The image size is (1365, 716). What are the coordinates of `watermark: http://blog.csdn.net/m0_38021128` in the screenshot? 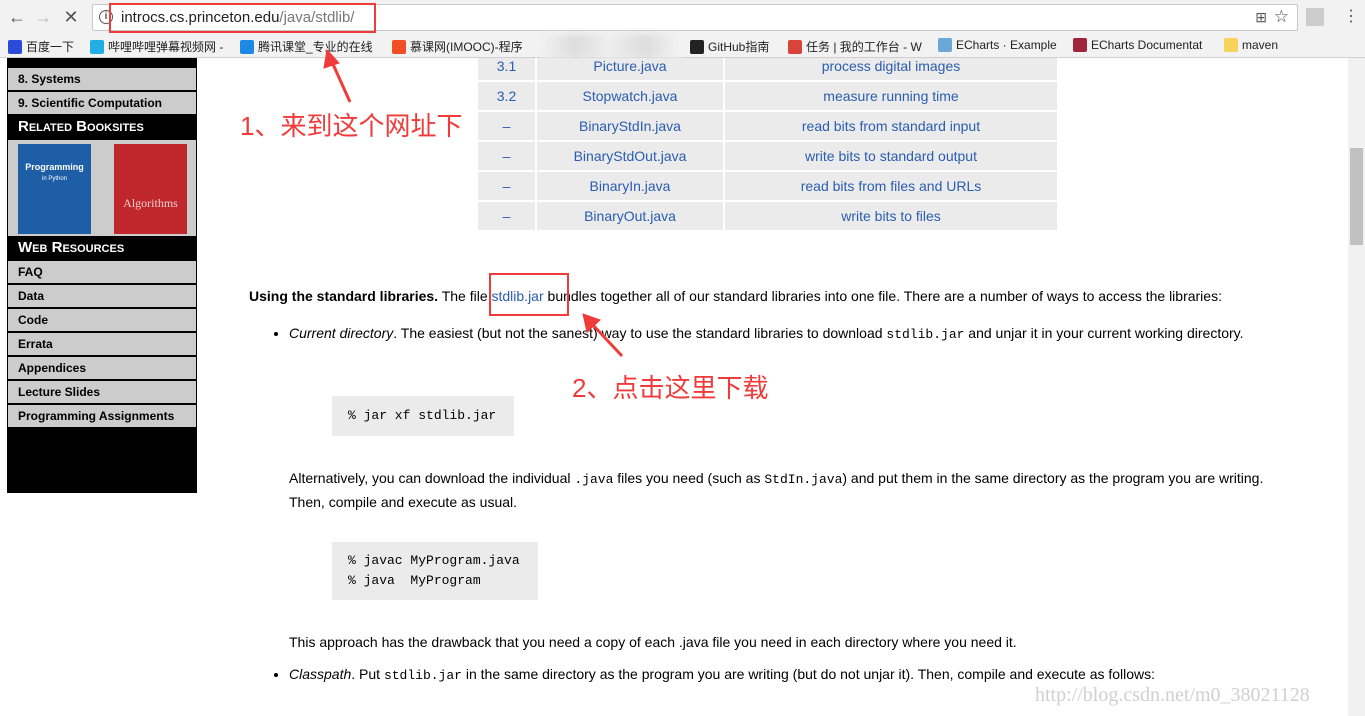 It's located at (1172, 695).